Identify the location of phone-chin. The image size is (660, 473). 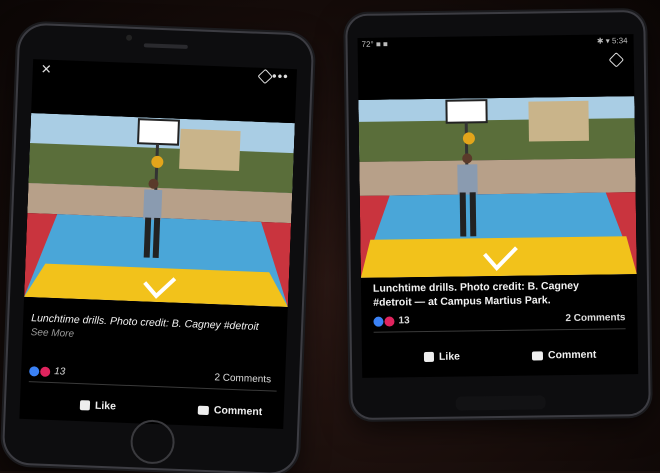
(500, 403).